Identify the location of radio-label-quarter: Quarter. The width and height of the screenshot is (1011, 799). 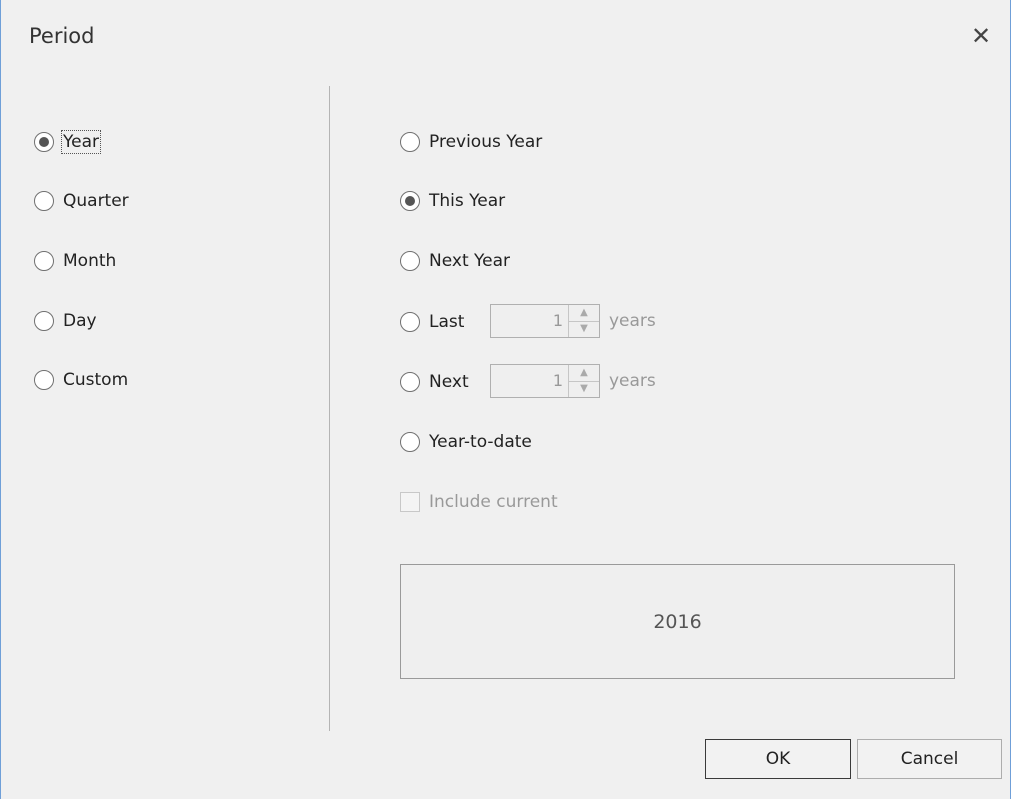
(96, 201).